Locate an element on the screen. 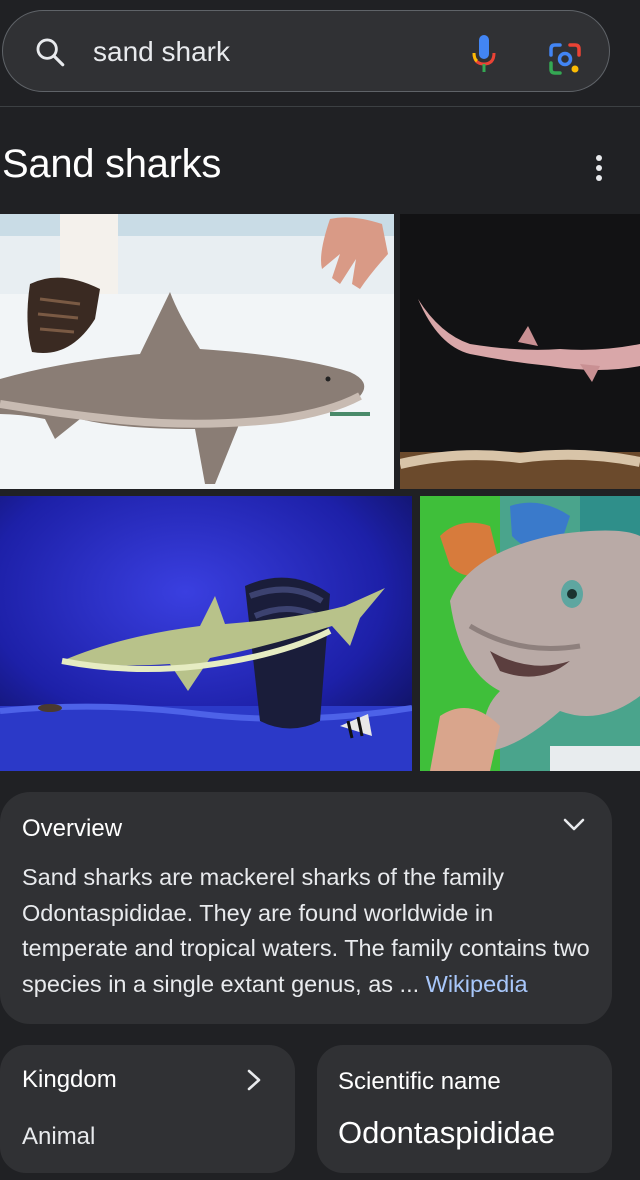 This screenshot has height=1180, width=640. kingdom-label: Kingdom is located at coordinates (69, 1079).